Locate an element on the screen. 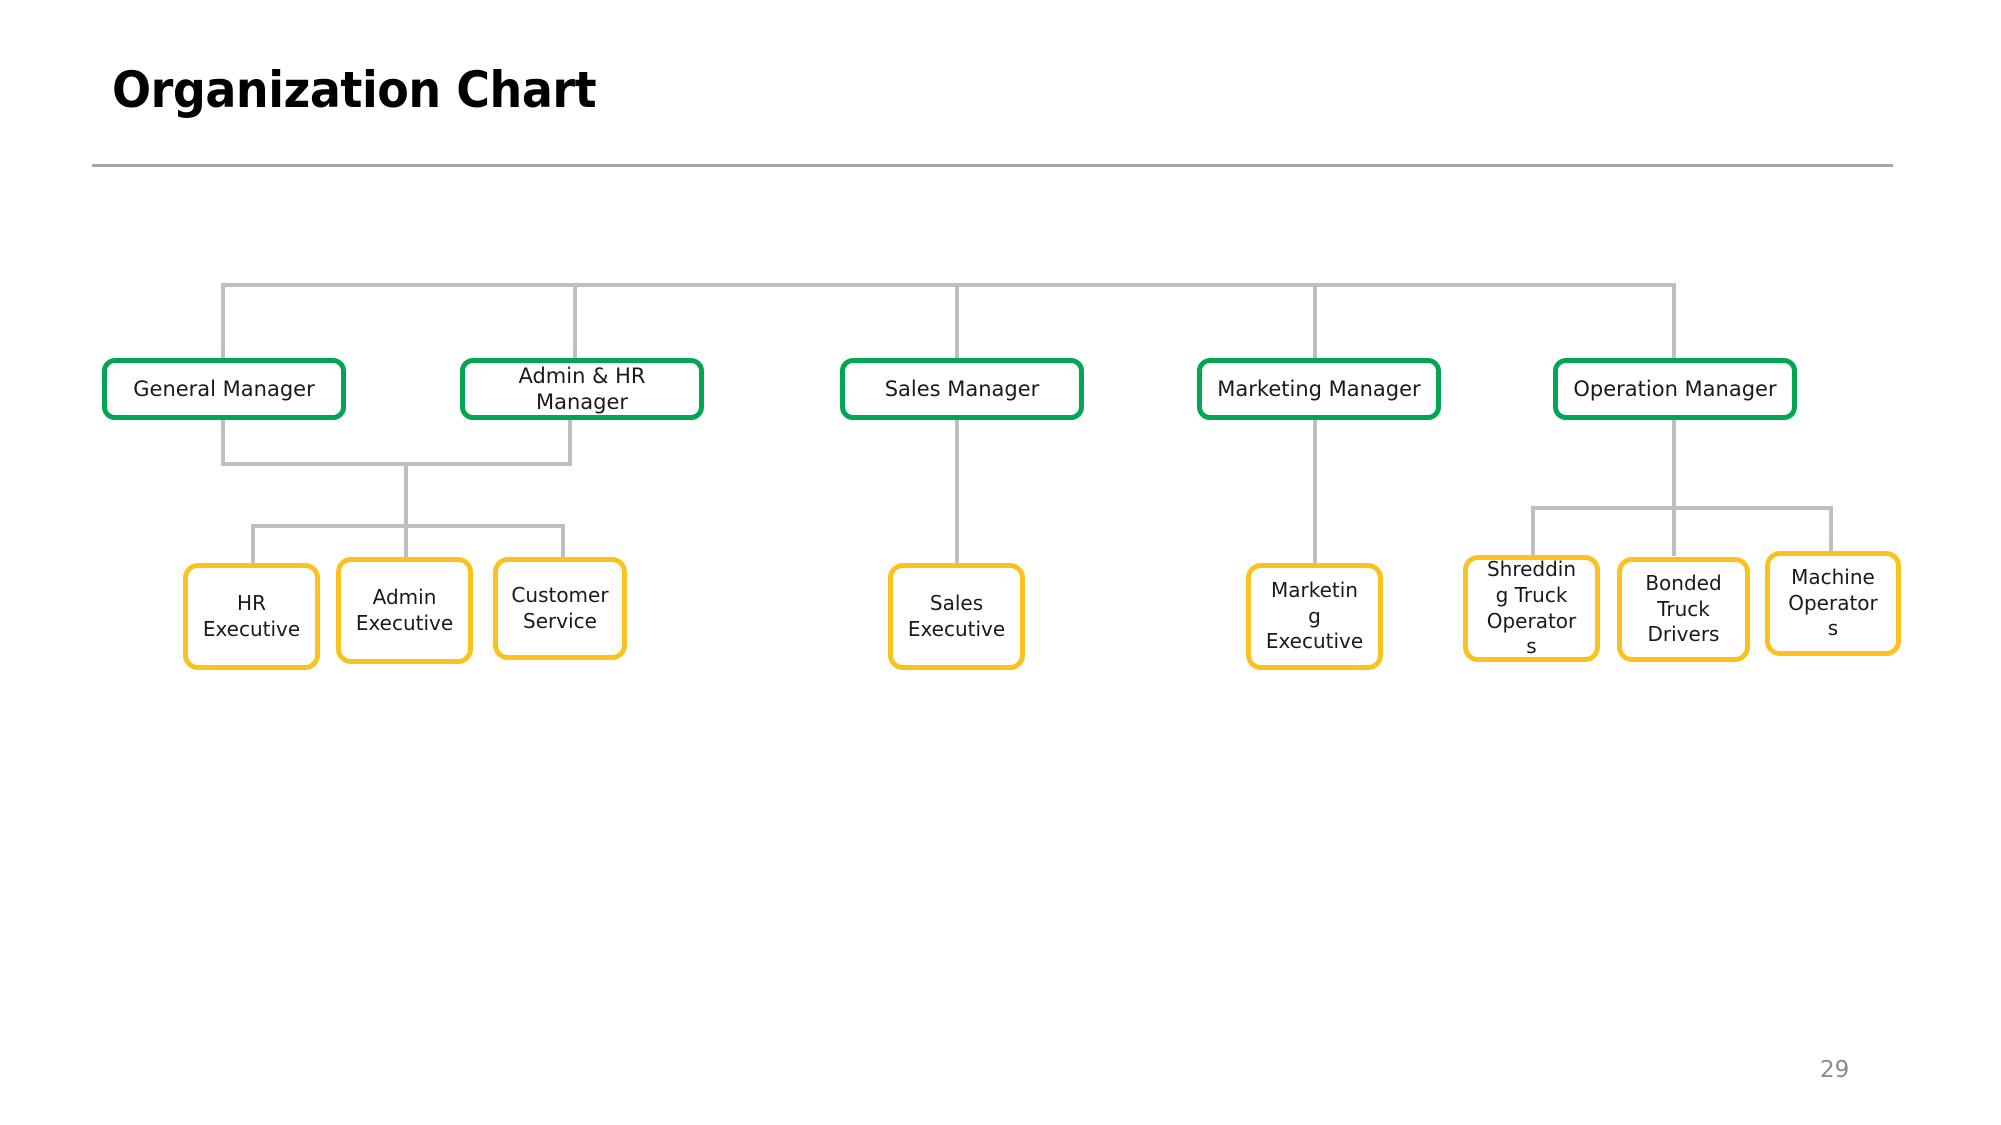 The height and width of the screenshot is (1125, 2001). connector-fanout-bar-operation is located at coordinates (1682, 508).